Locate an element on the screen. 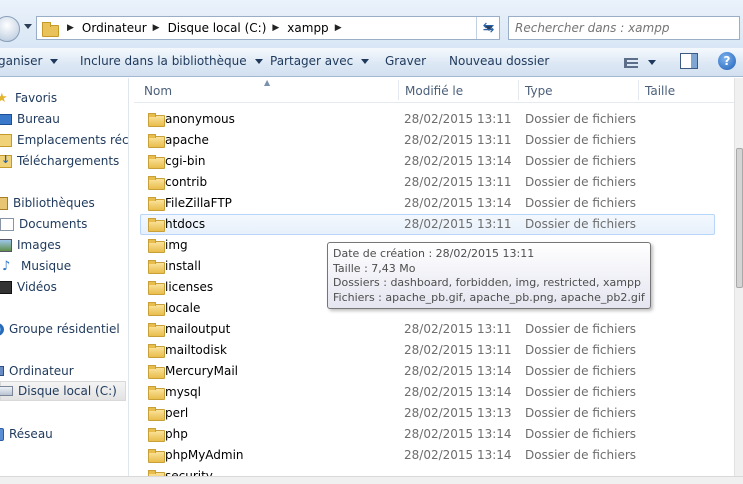 Image resolution: width=743 pixels, height=484 pixels. file-name: apache is located at coordinates (187, 140).